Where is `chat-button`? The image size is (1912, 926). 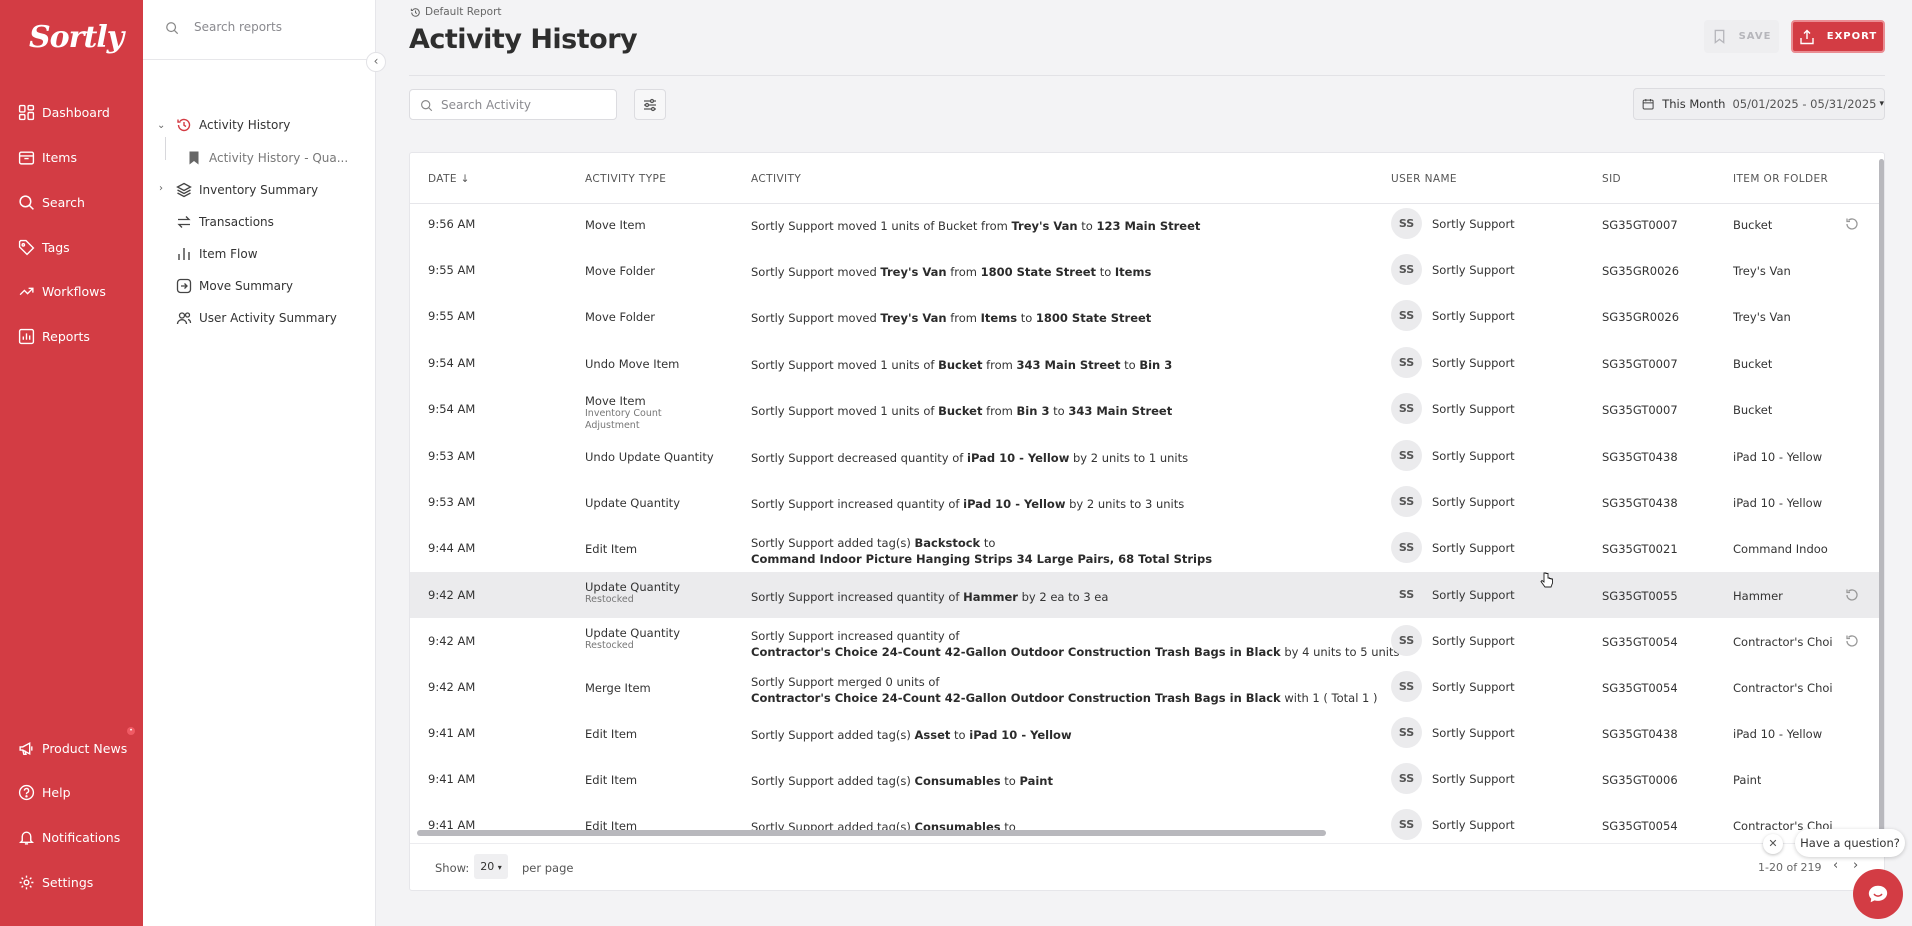 chat-button is located at coordinates (1878, 894).